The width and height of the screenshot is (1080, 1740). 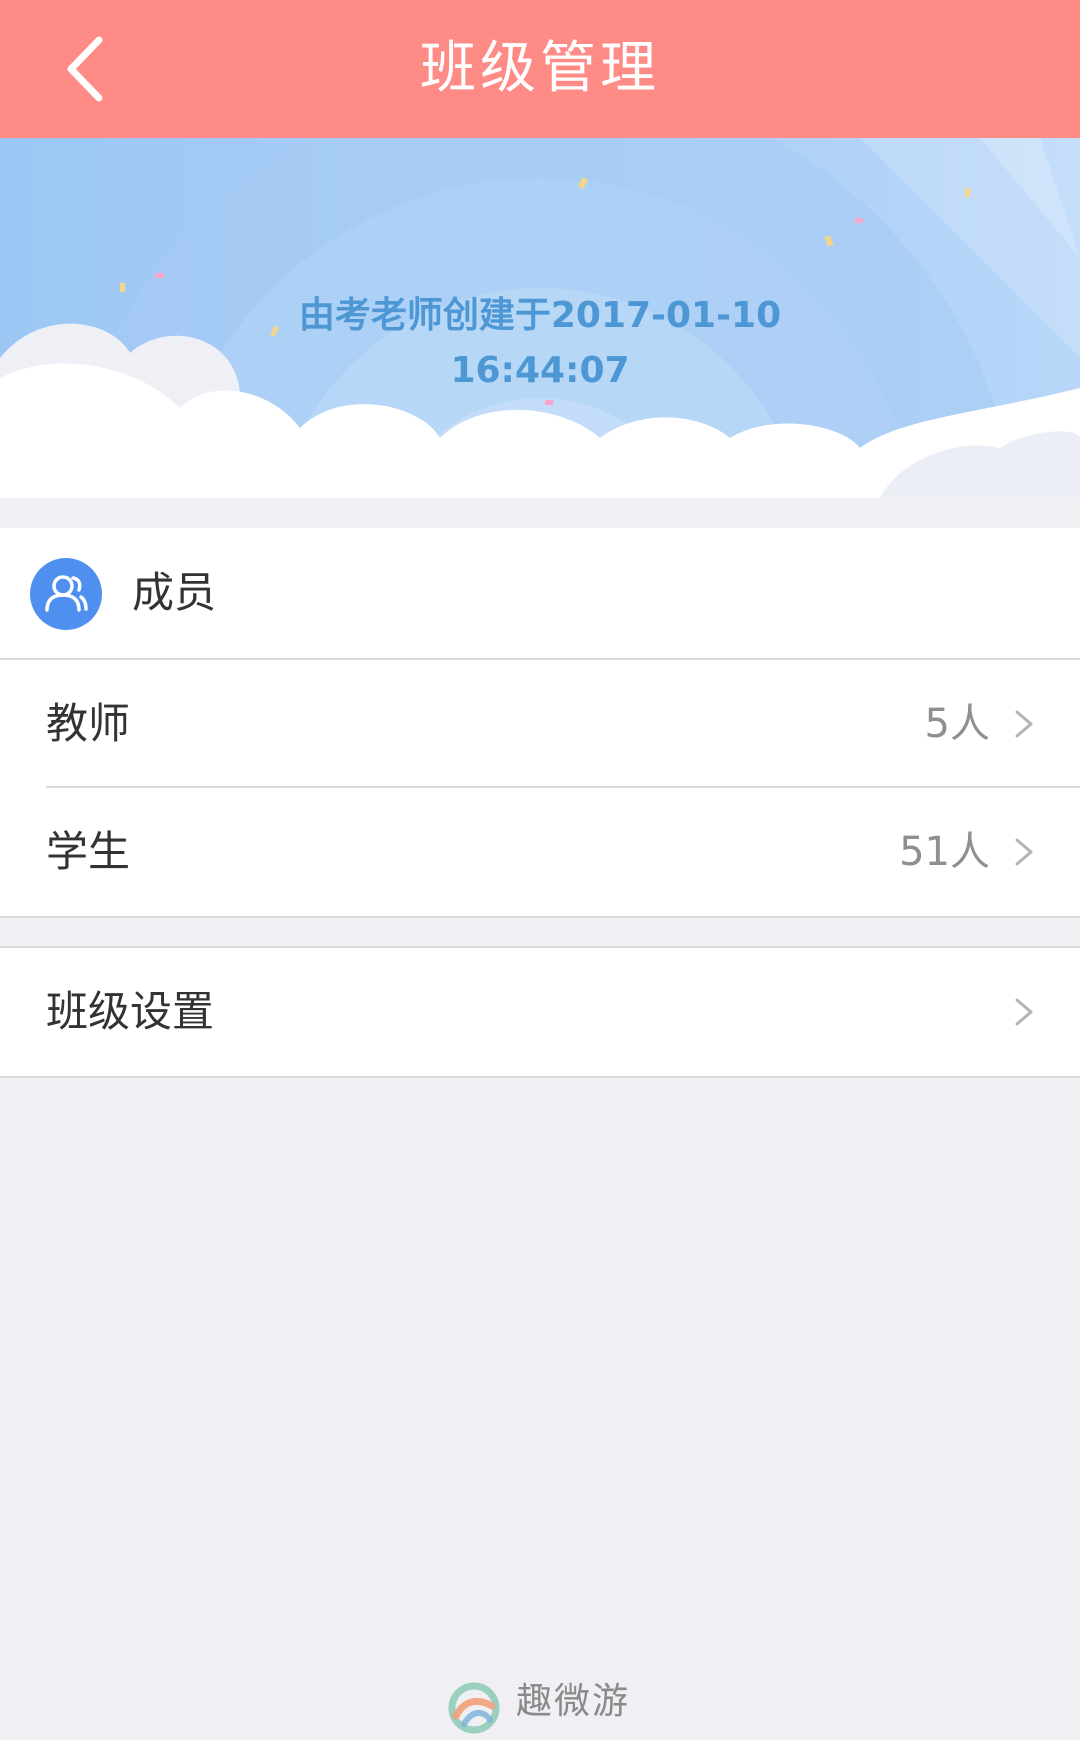 I want to click on members-title: 成员, so click(x=174, y=592).